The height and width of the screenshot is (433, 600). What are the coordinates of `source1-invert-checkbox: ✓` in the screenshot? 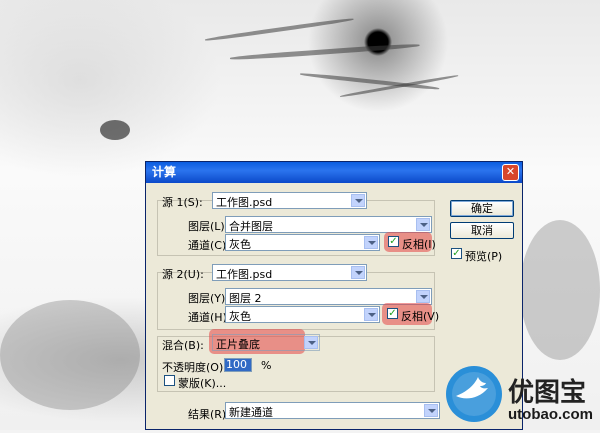 It's located at (393, 241).